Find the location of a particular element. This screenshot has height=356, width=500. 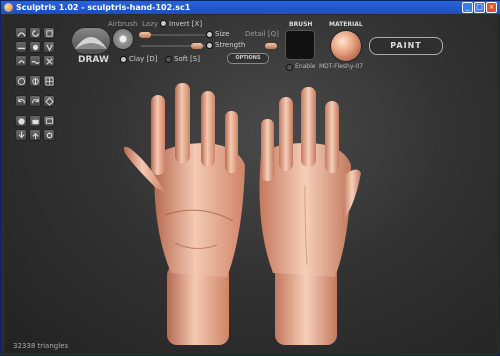

sculptris-app-icon is located at coordinates (8, 7).